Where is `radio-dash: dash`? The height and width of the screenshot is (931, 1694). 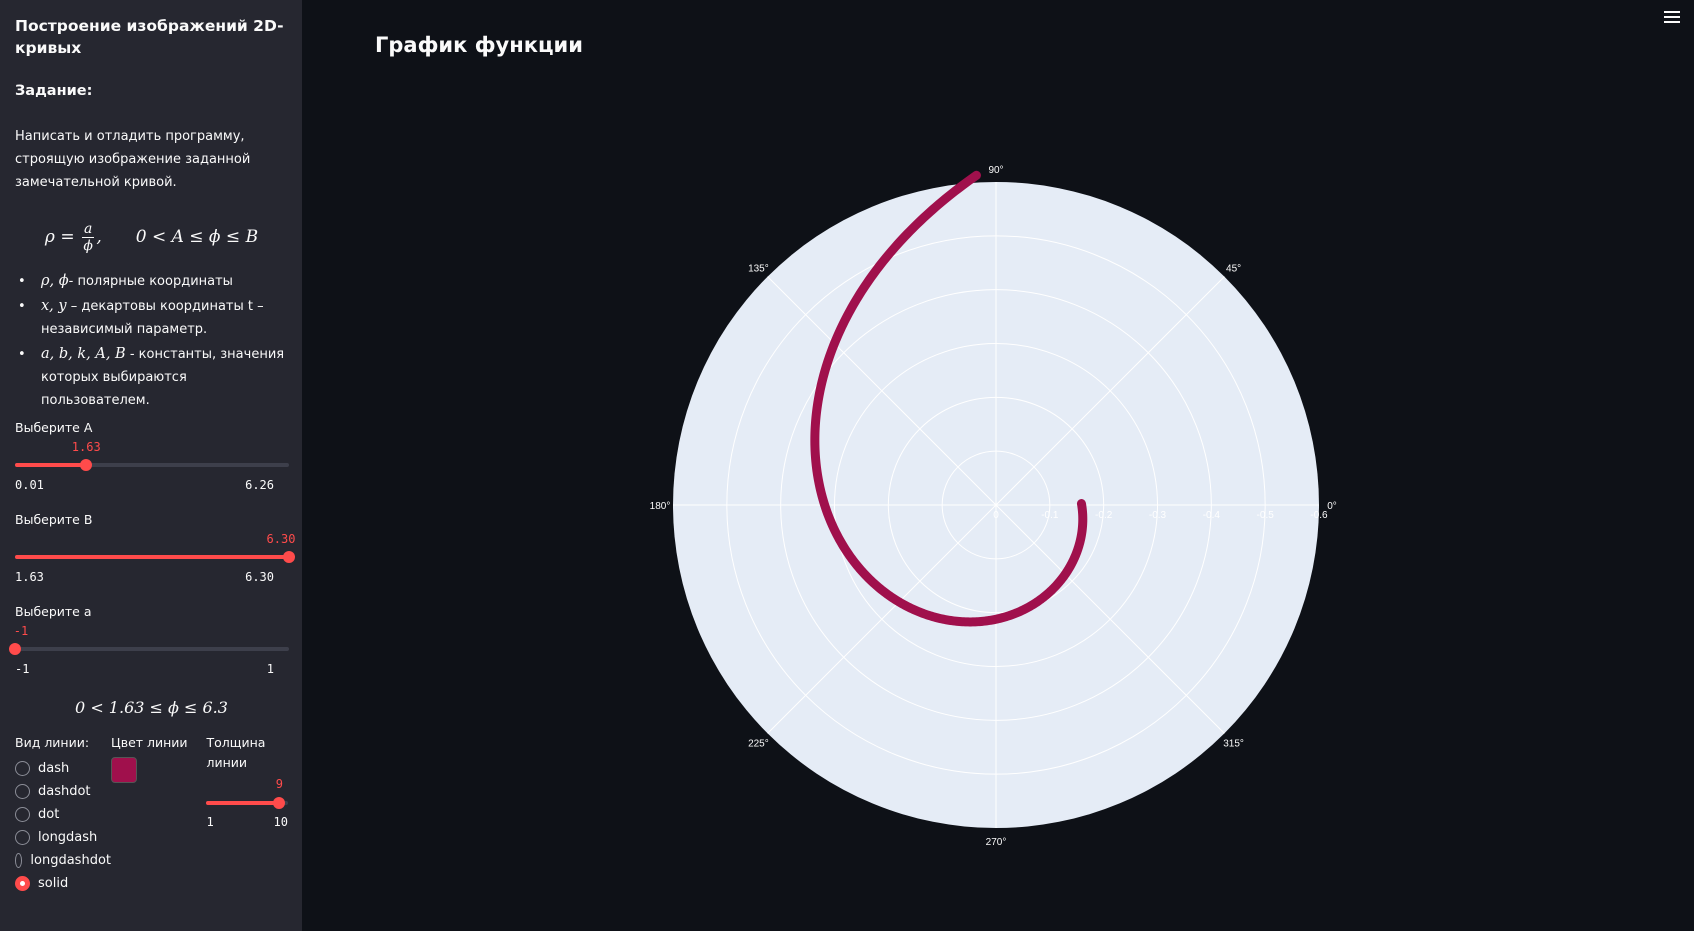 radio-dash: dash is located at coordinates (63, 768).